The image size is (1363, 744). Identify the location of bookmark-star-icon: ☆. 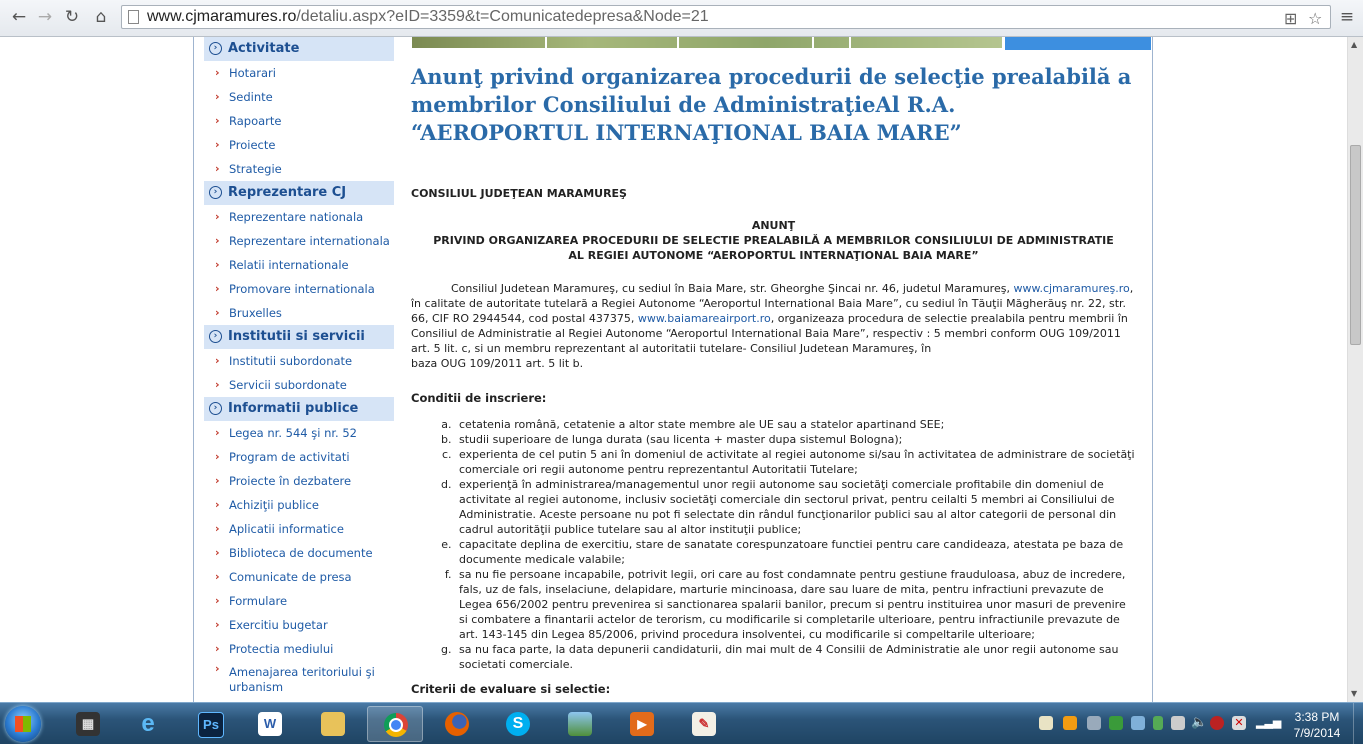
(1315, 18).